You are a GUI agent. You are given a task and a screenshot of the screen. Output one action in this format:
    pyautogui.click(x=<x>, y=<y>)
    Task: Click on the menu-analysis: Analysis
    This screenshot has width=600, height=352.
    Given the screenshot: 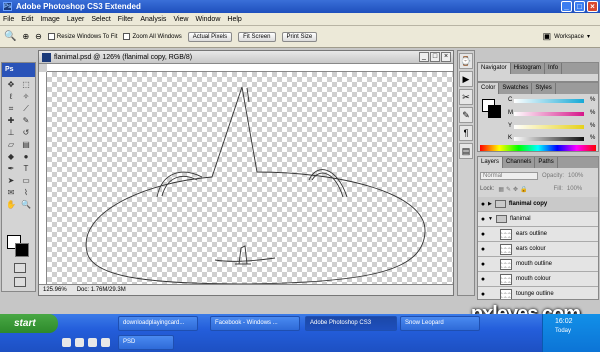 What is the action you would take?
    pyautogui.click(x=153, y=19)
    